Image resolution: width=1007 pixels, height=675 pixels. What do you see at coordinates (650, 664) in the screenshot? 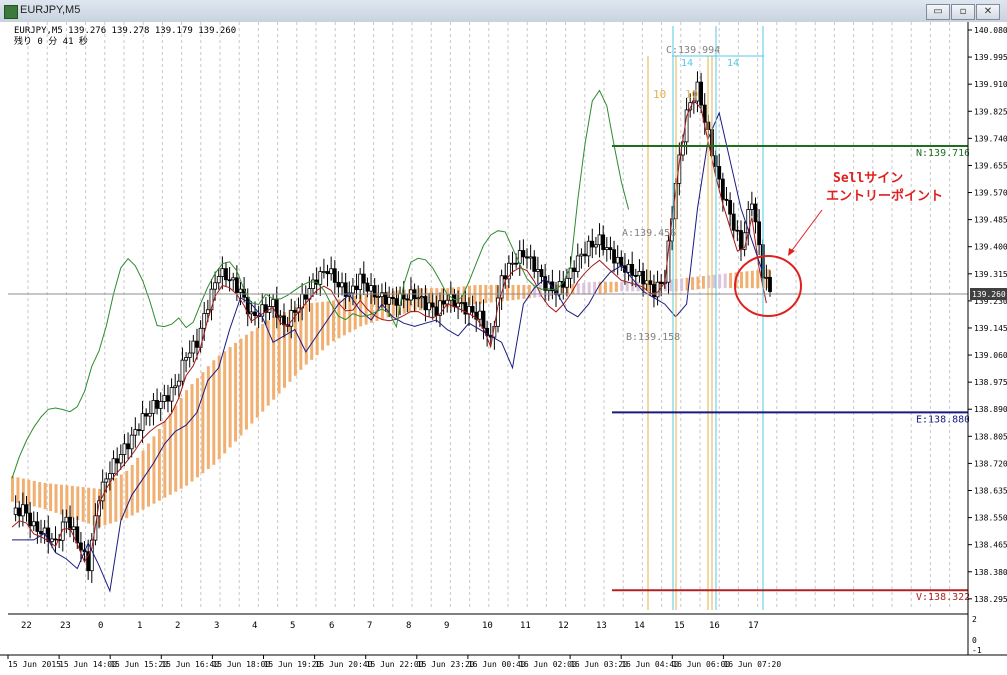
I see `date-label: 16 Jun 04:40` at bounding box center [650, 664].